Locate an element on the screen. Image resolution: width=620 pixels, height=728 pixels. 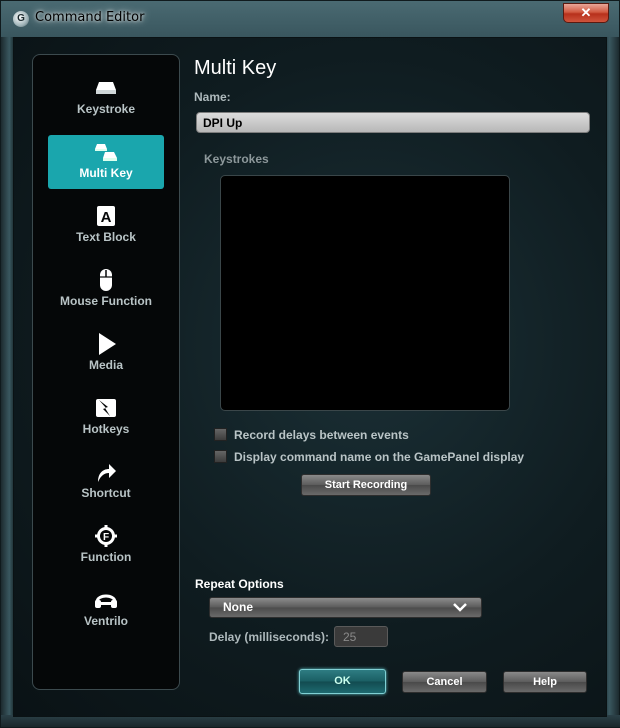
delay-input is located at coordinates (361, 636).